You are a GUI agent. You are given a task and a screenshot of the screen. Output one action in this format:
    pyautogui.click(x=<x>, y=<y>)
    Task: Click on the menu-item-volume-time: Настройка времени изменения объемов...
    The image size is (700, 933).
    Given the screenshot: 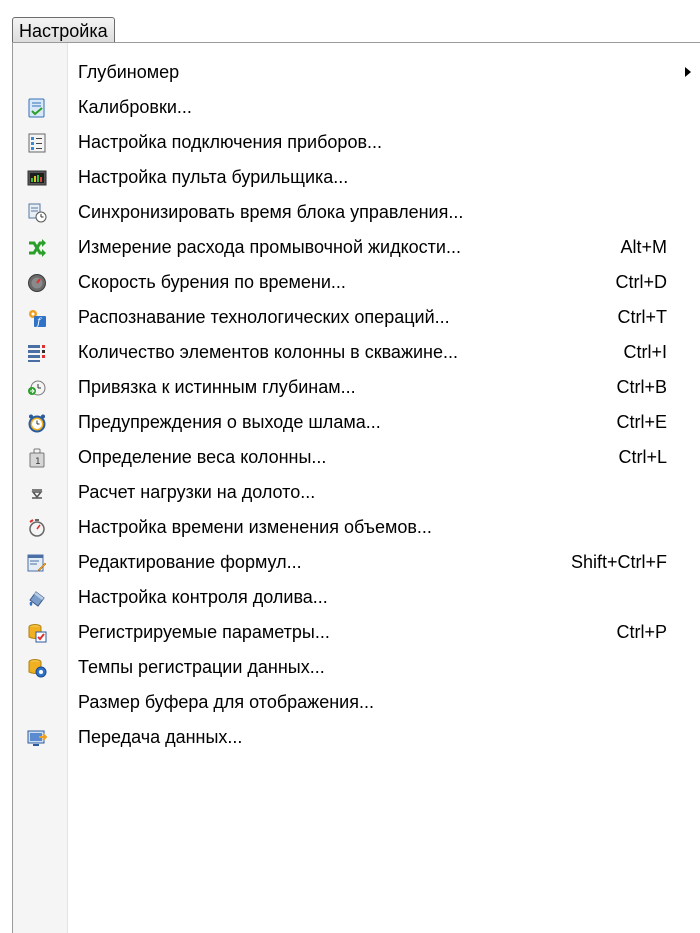 What is the action you would take?
    pyautogui.click(x=356, y=527)
    